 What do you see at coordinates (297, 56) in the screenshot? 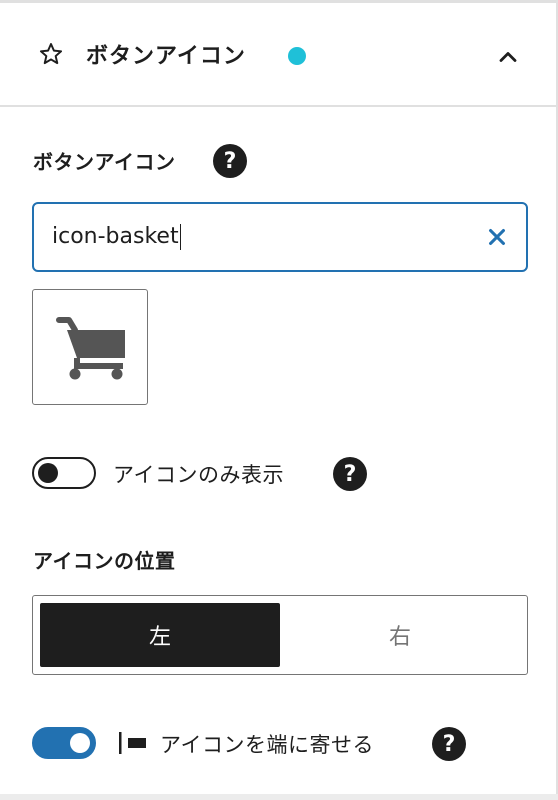
I see `status-dot` at bounding box center [297, 56].